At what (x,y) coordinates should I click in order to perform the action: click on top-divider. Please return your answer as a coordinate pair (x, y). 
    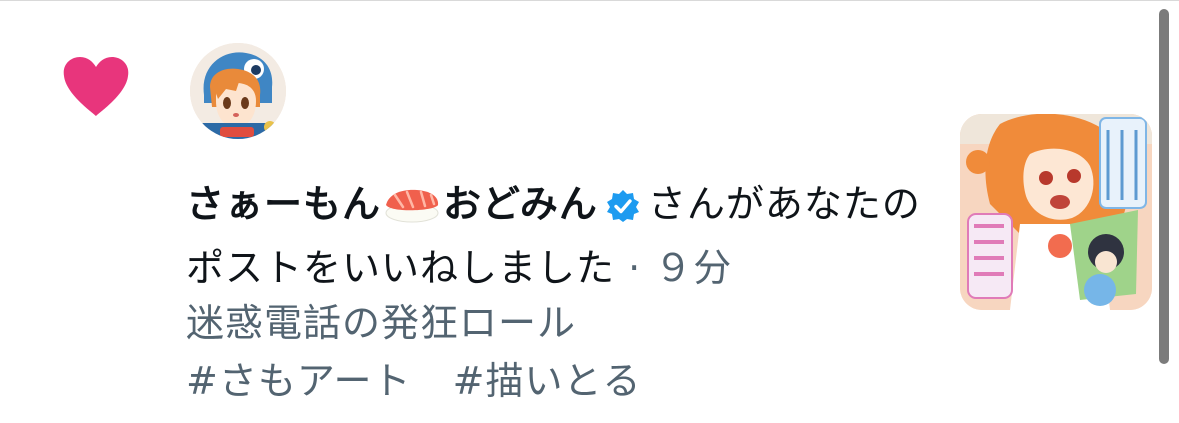
    Looking at the image, I should click on (589, 0).